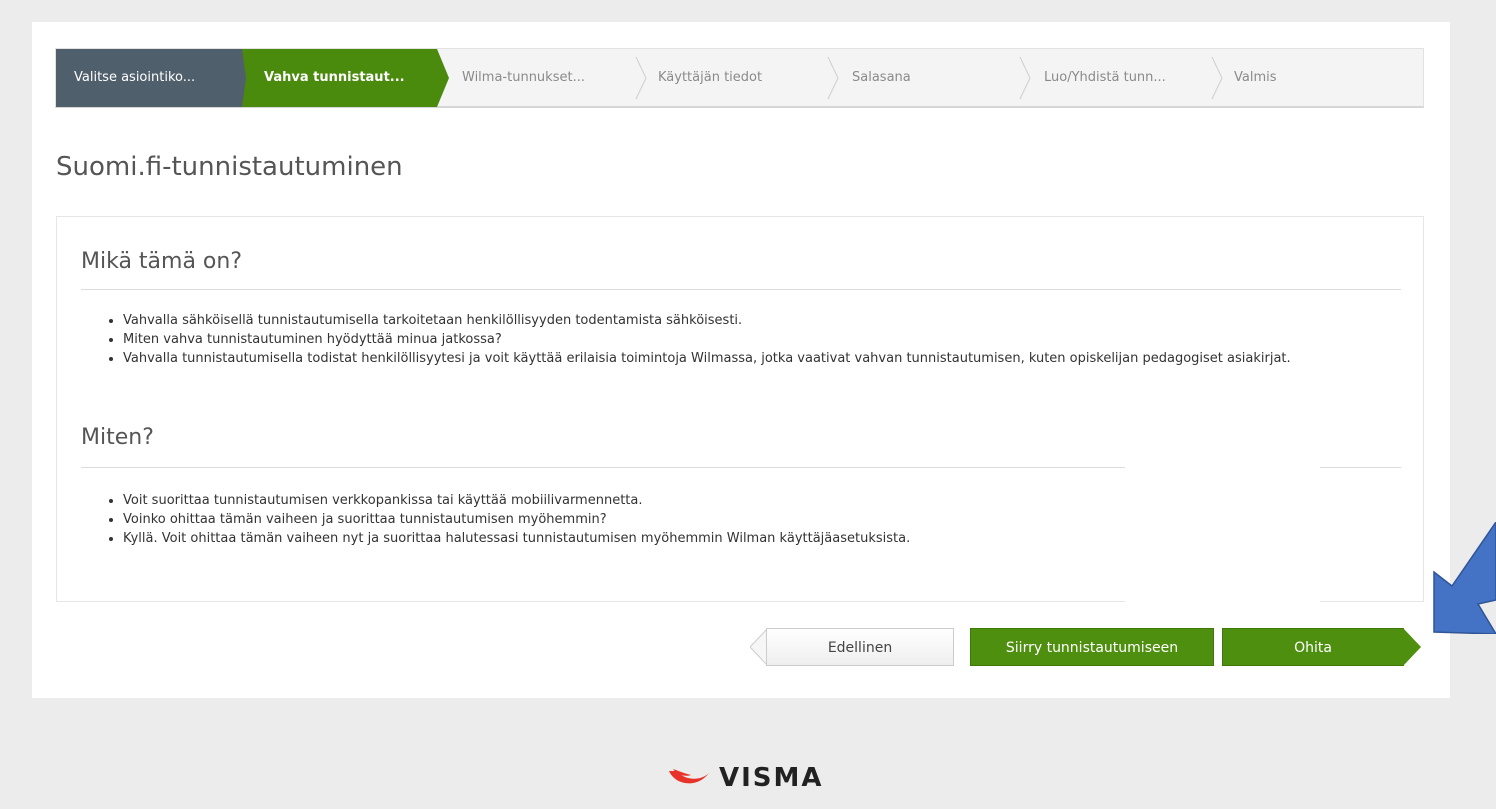 This screenshot has width=1496, height=809. I want to click on page-title: Suomi.fi-tunnistautuminen, so click(229, 167).